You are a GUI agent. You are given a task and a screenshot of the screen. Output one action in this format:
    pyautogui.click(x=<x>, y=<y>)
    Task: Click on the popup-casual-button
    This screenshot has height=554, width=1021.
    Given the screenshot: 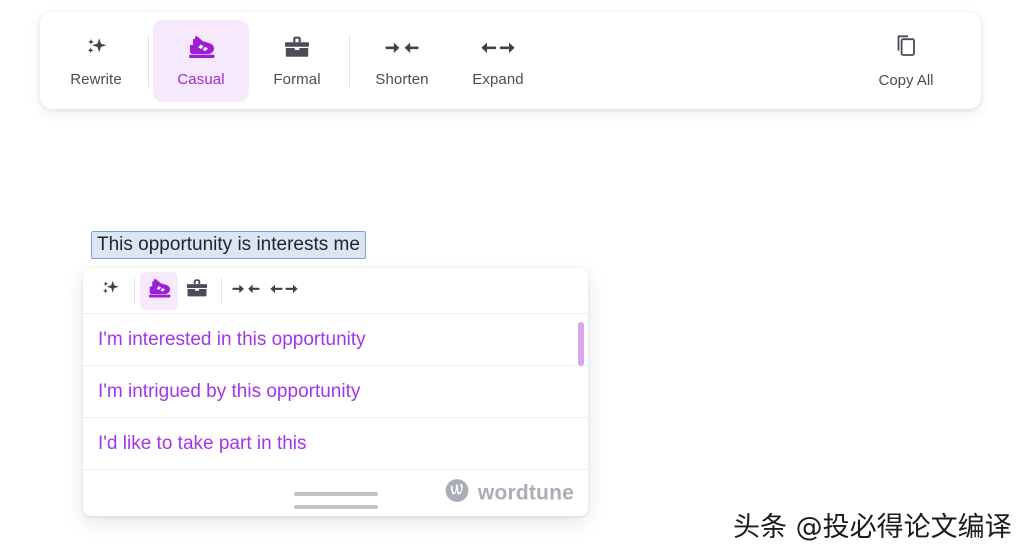 What is the action you would take?
    pyautogui.click(x=159, y=290)
    